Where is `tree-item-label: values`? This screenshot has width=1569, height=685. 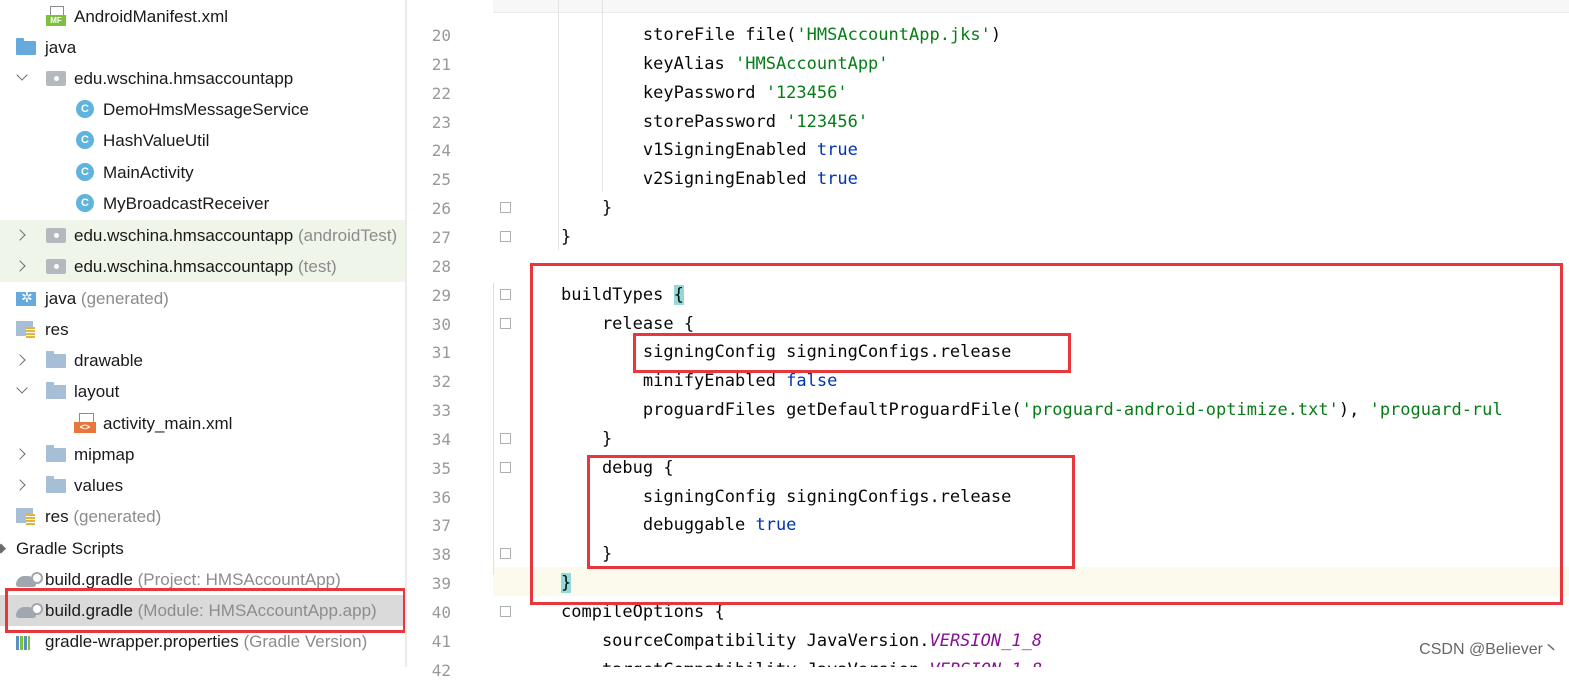
tree-item-label: values is located at coordinates (99, 485).